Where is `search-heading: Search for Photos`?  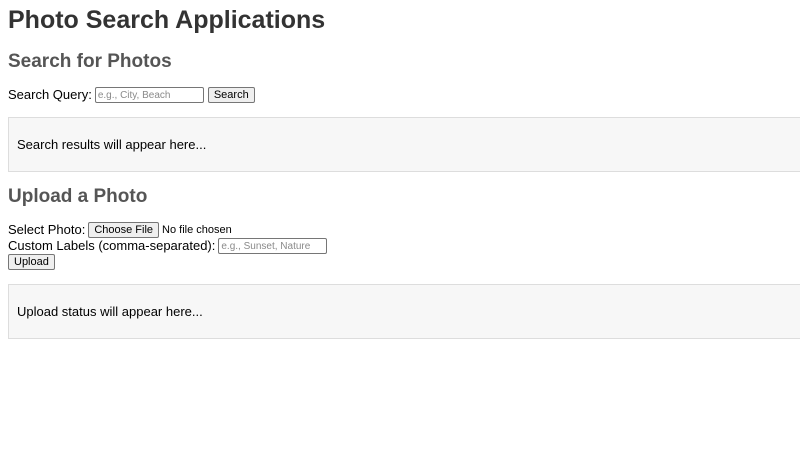 search-heading: Search for Photos is located at coordinates (90, 61).